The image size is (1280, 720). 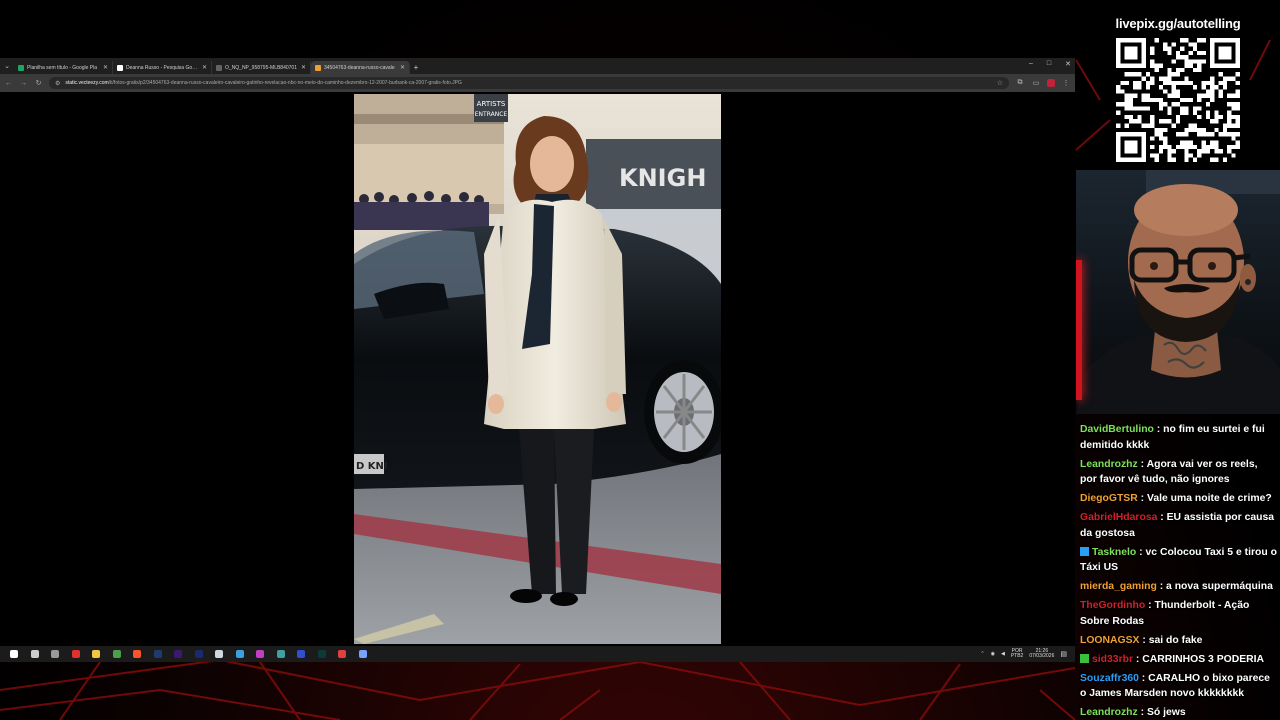 I want to click on forward-icon: →, so click(x=23, y=83).